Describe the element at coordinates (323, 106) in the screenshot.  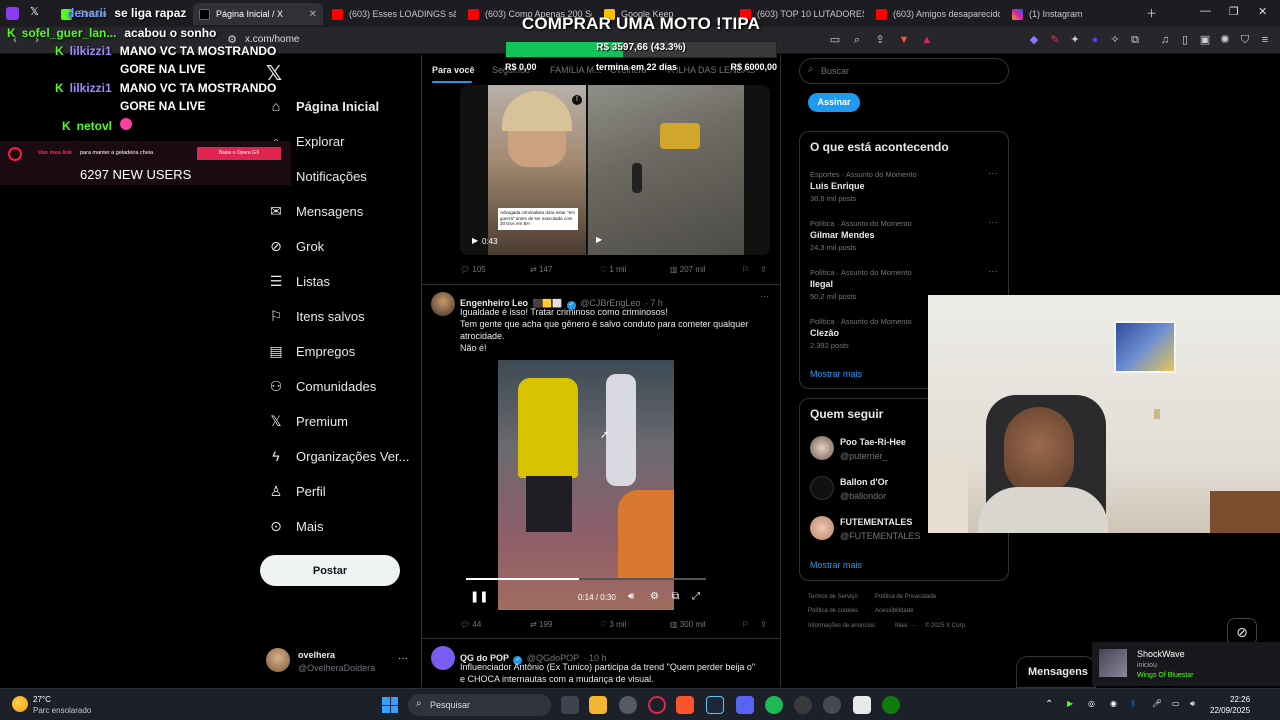
I see `nav-home: ⌂ Página Inicial` at that location.